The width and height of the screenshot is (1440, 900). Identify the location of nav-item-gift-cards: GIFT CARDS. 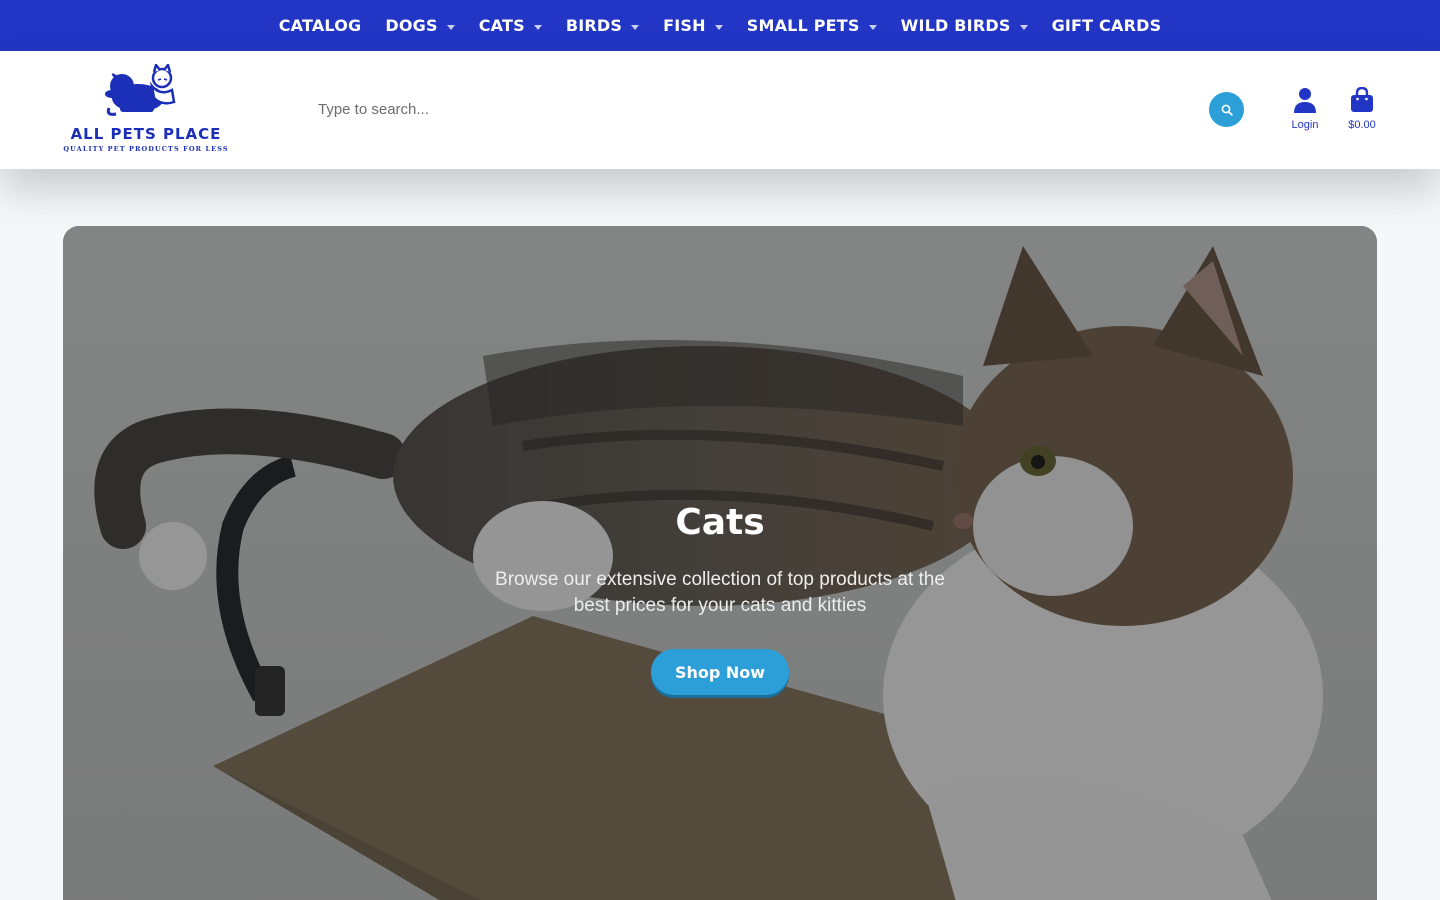
(1107, 25).